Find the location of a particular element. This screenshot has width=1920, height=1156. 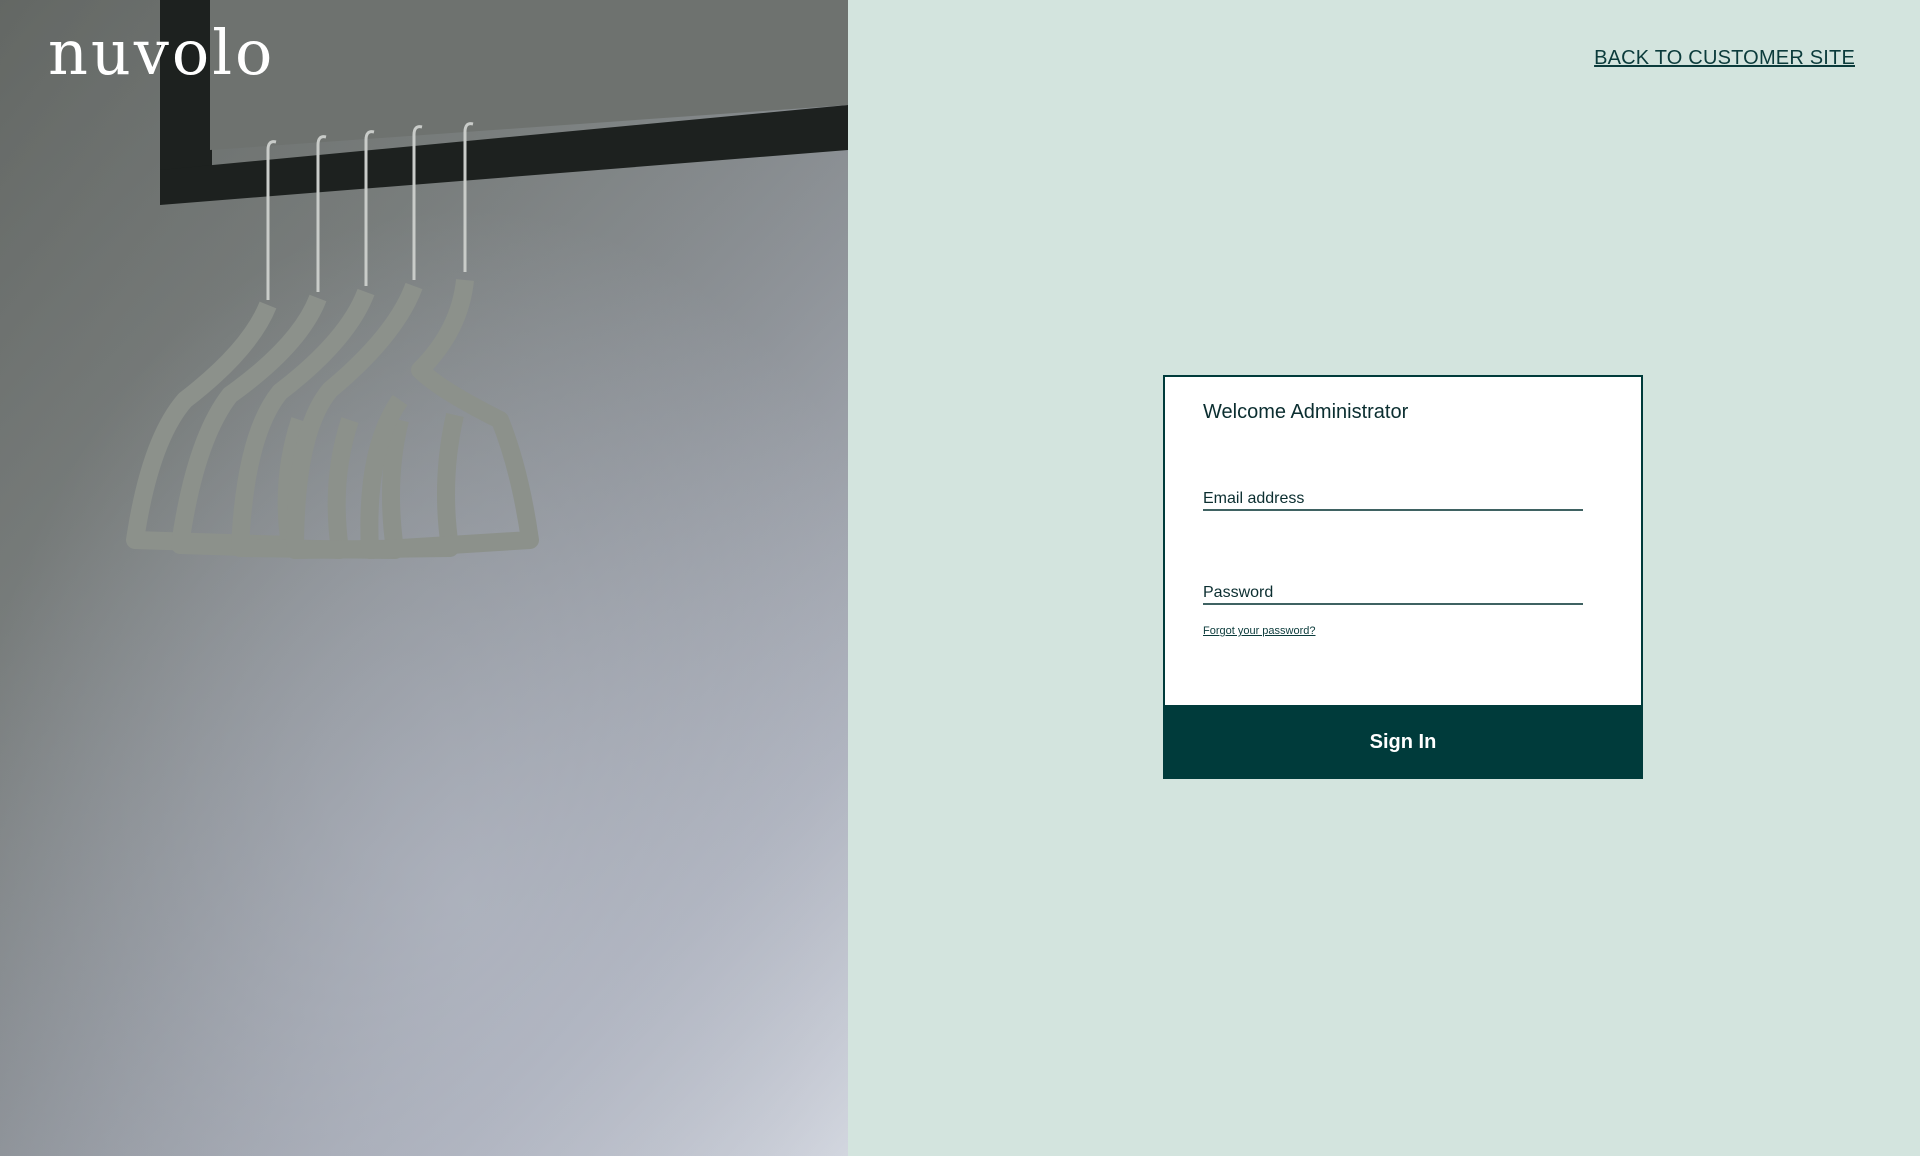

password-input is located at coordinates (1393, 590).